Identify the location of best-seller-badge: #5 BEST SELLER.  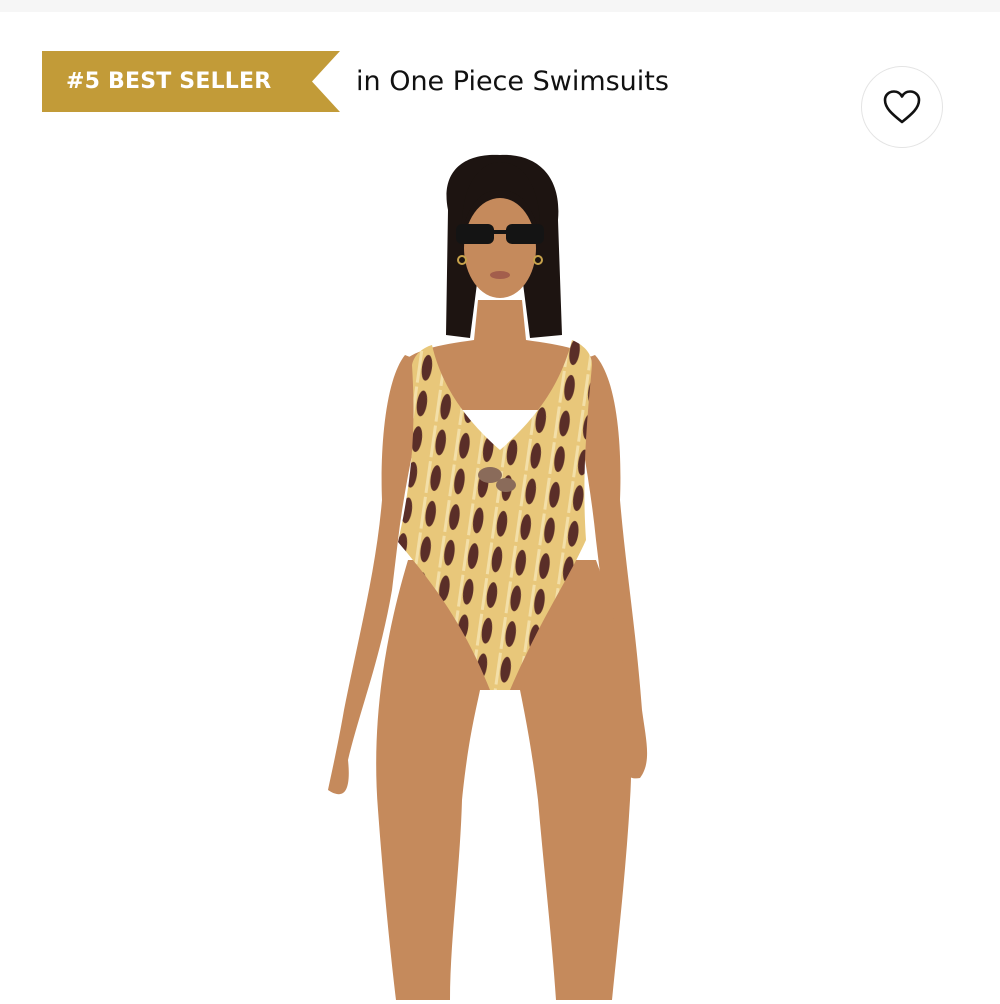
(191, 81).